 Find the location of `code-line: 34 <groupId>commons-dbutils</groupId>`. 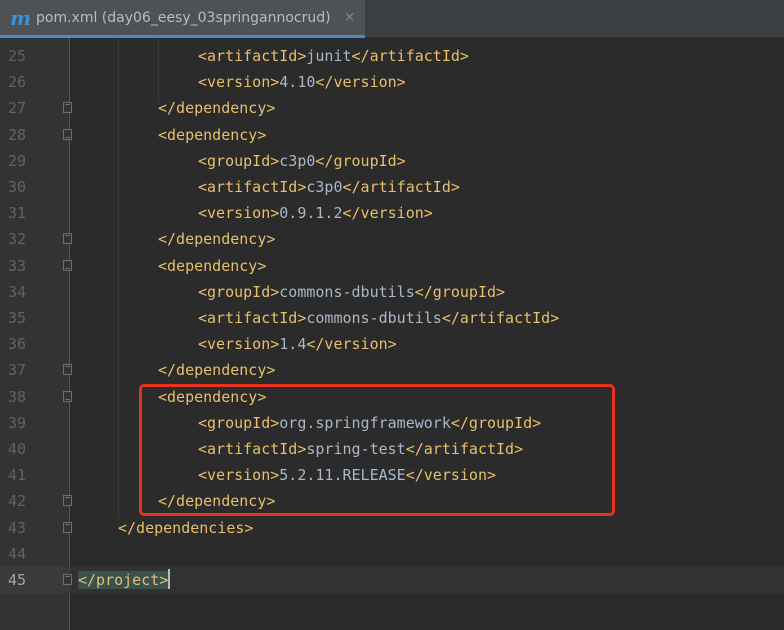

code-line: 34 <groupId>commons-dbutils</groupId> is located at coordinates (392, 292).